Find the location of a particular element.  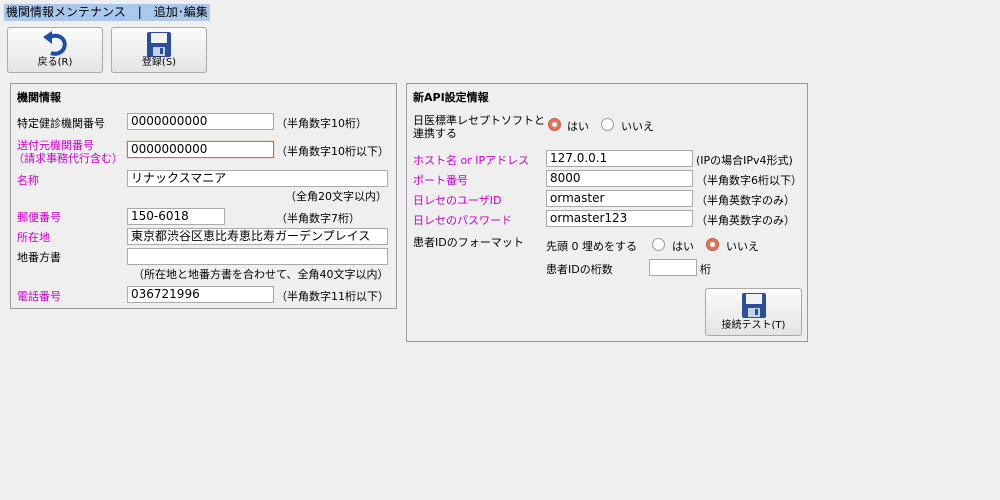

address-label: 所在地 is located at coordinates (33, 237).